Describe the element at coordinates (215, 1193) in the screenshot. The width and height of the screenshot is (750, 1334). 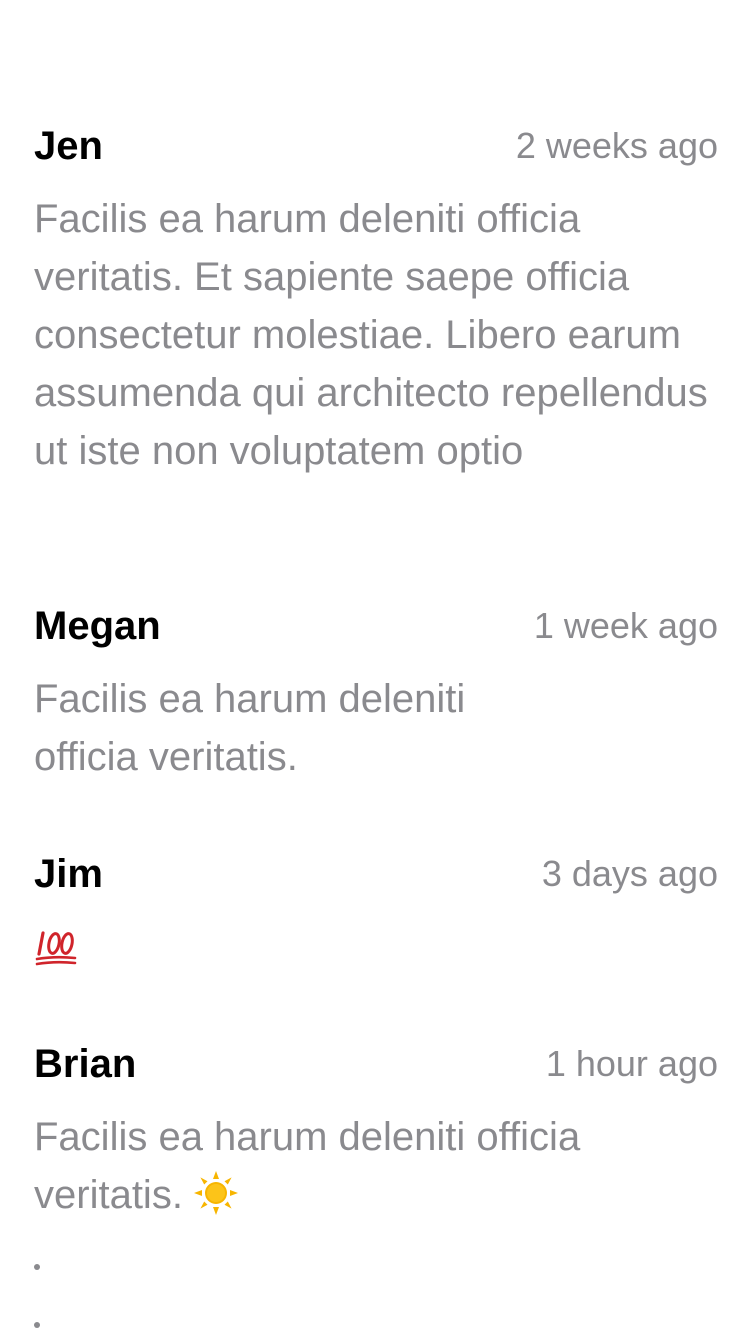
I see `sun-icon` at that location.